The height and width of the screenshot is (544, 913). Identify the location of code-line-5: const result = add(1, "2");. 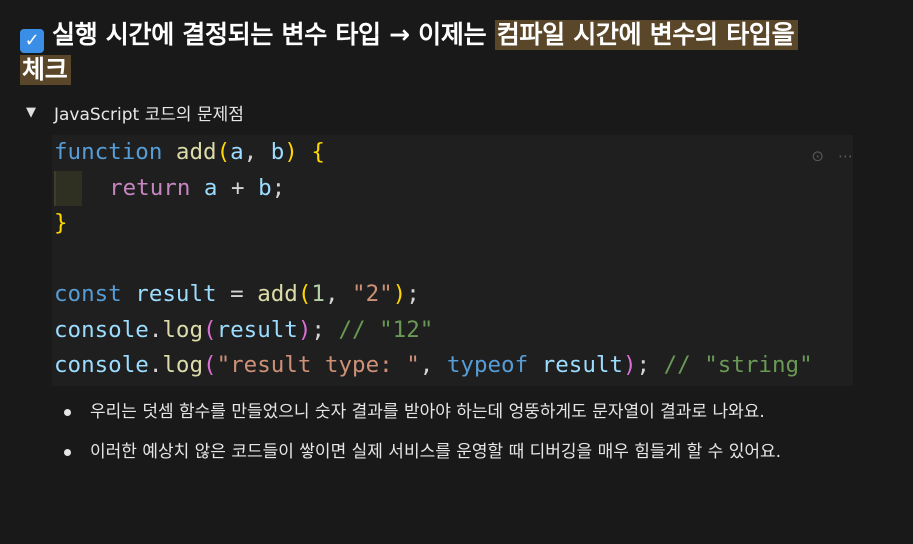
(237, 294).